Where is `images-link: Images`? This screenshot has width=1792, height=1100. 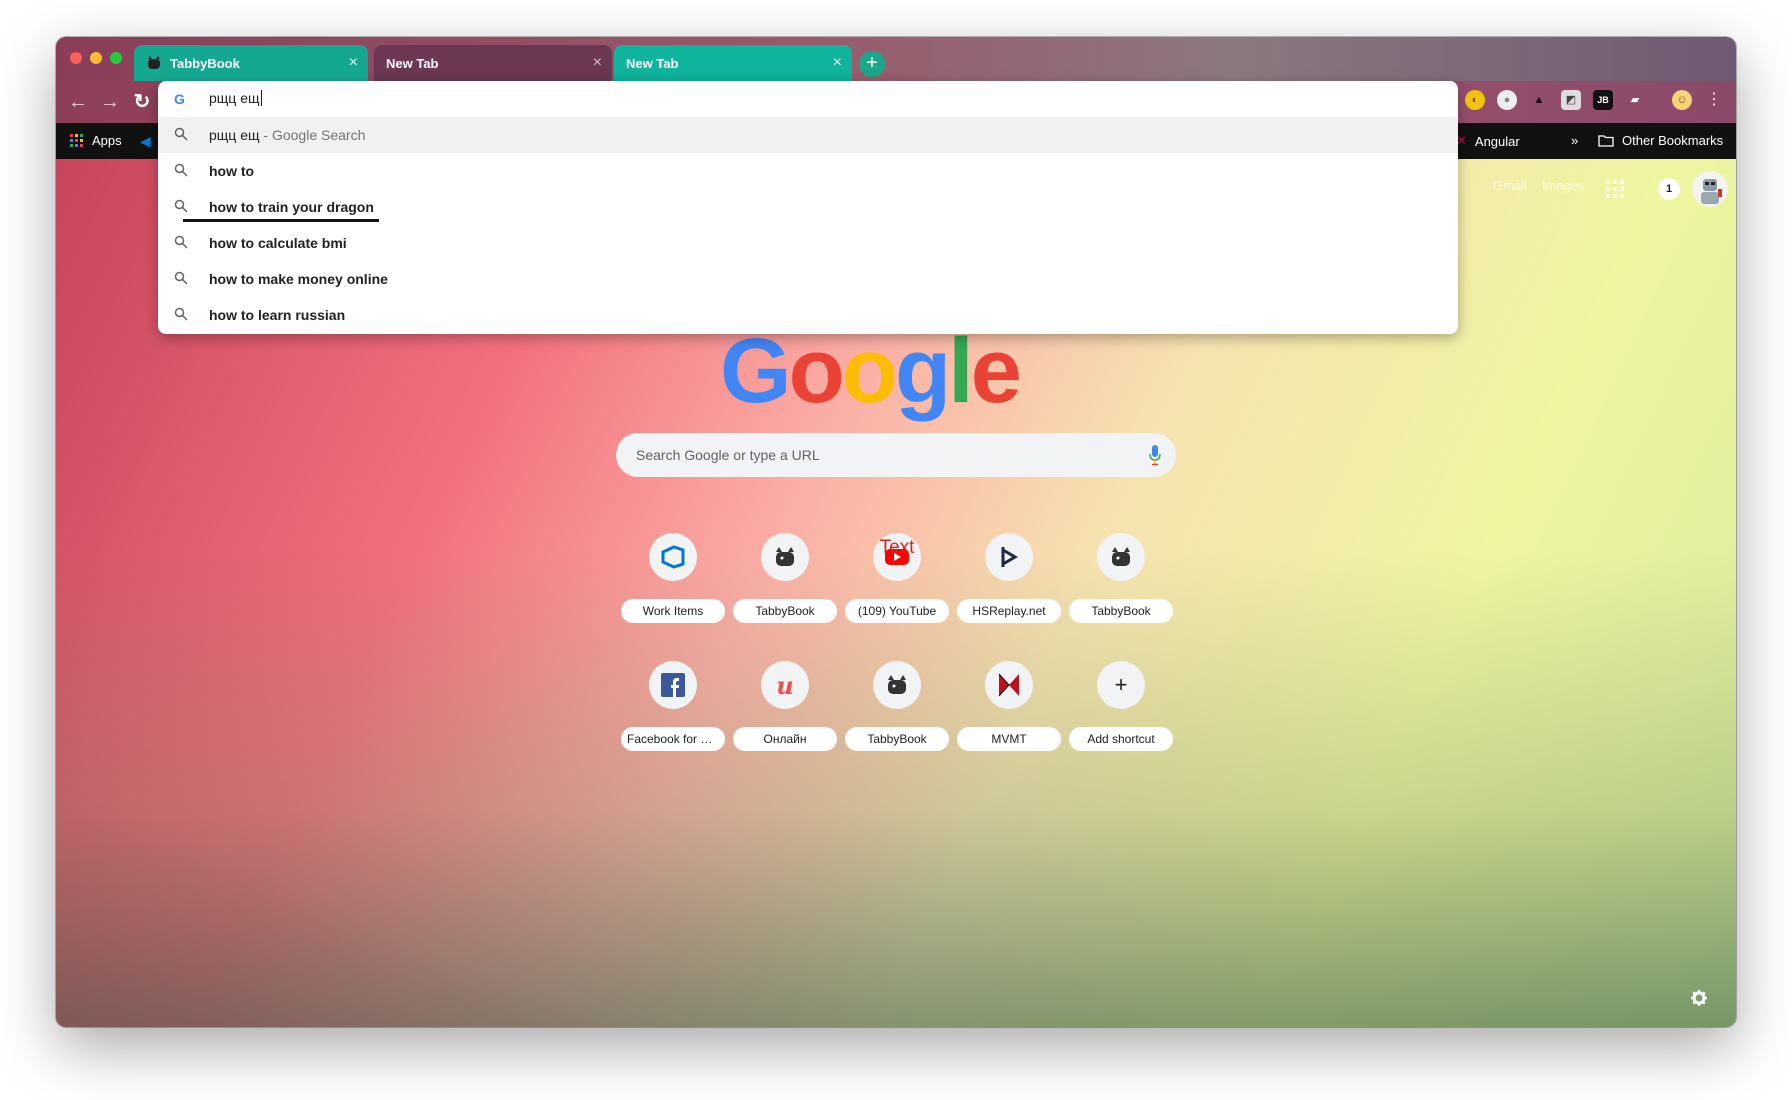
images-link: Images is located at coordinates (1563, 185).